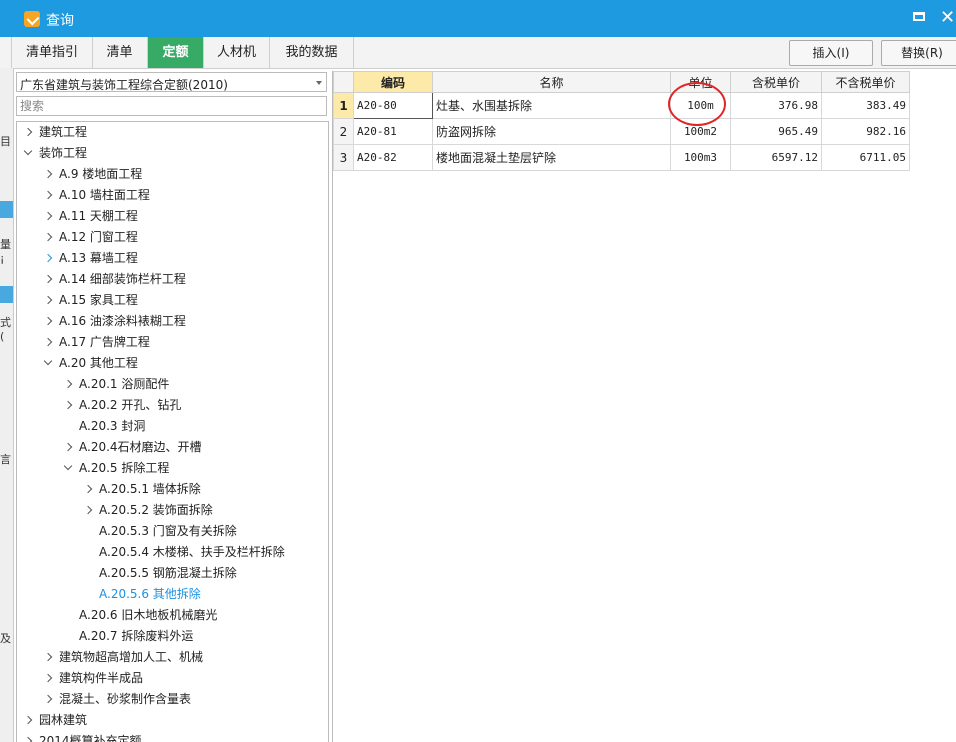 This screenshot has height=742, width=956. What do you see at coordinates (918, 53) in the screenshot?
I see `replace-button: 替换(R)` at bounding box center [918, 53].